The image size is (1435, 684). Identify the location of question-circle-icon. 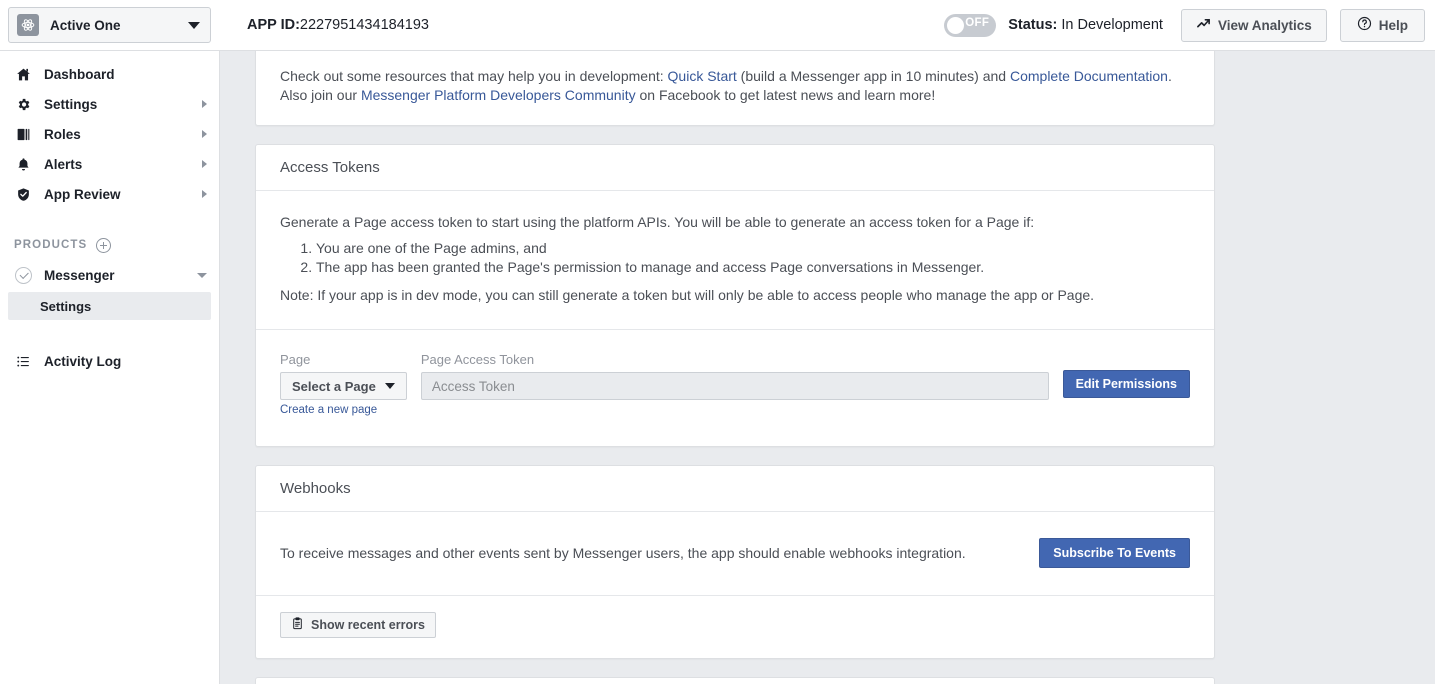
(1364, 25).